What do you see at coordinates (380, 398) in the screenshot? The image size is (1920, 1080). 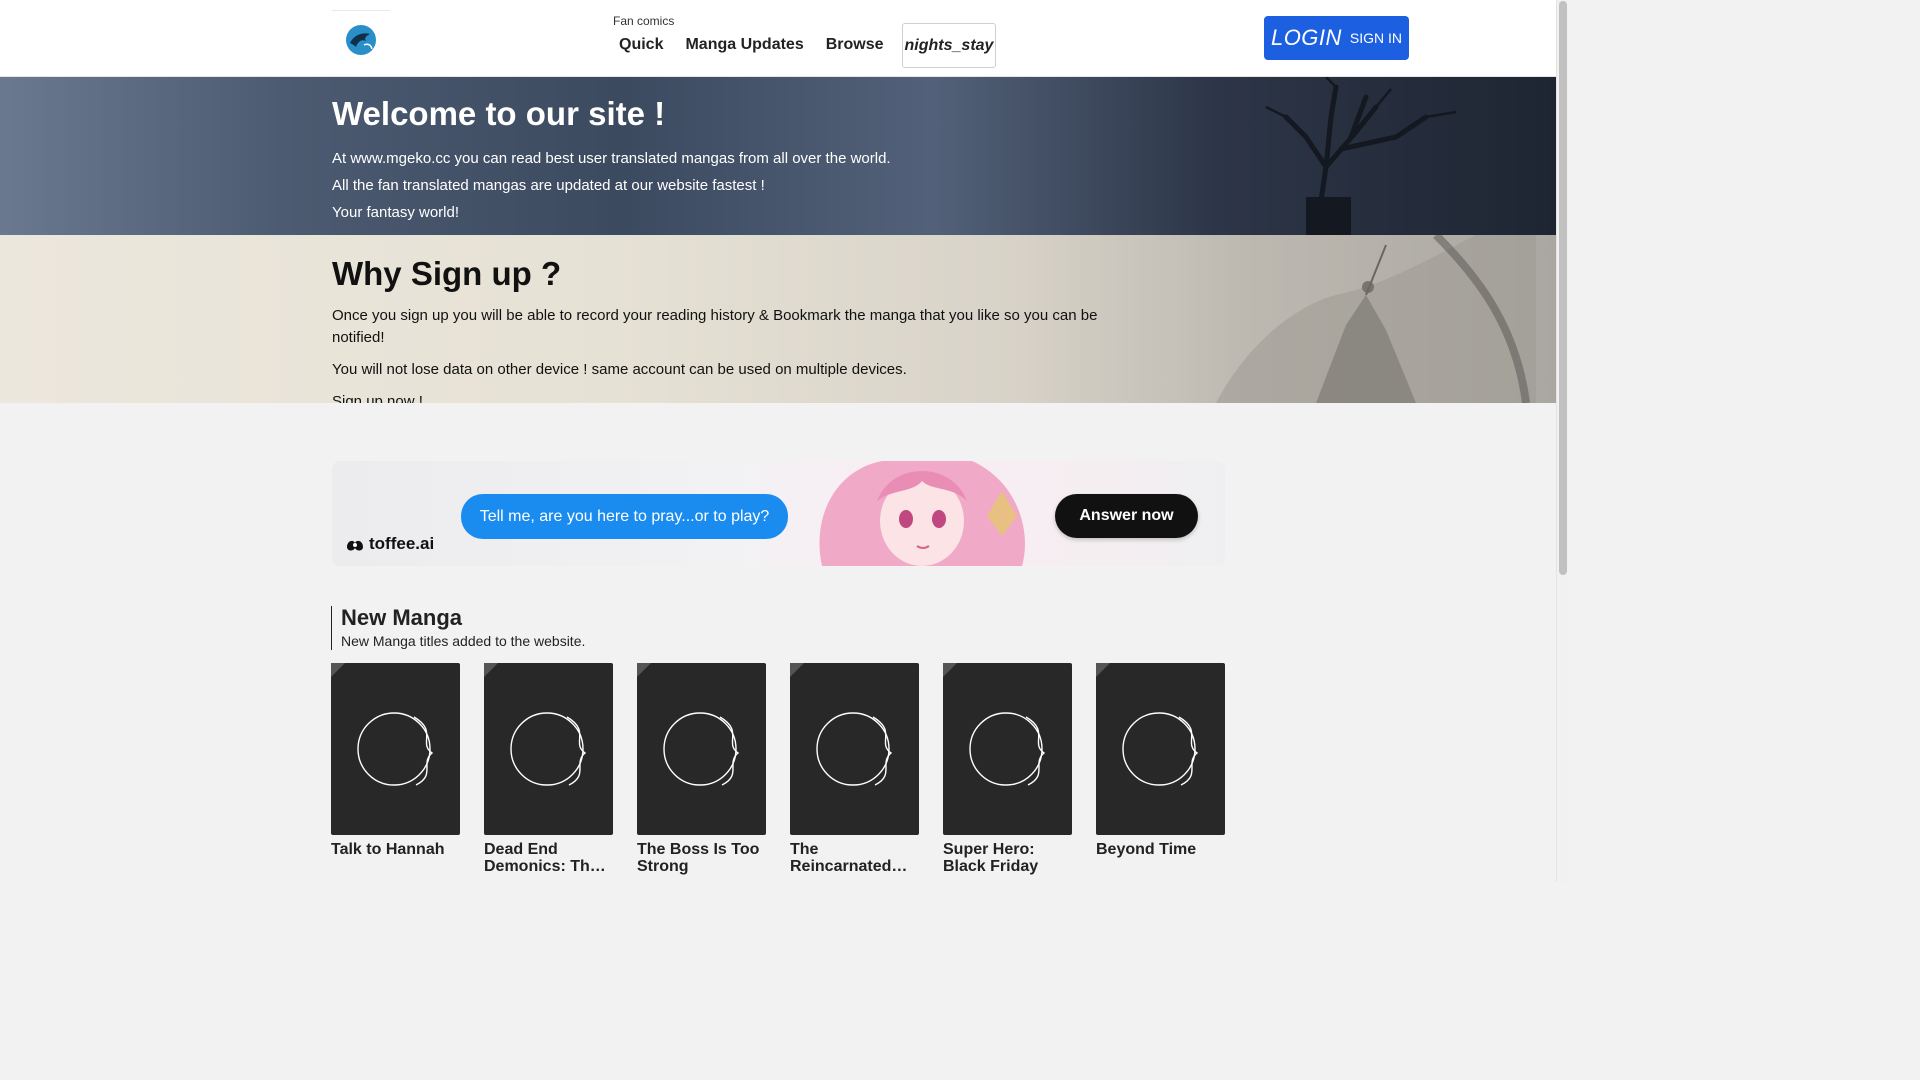 I see `signup-now-text: Sign up now !.` at bounding box center [380, 398].